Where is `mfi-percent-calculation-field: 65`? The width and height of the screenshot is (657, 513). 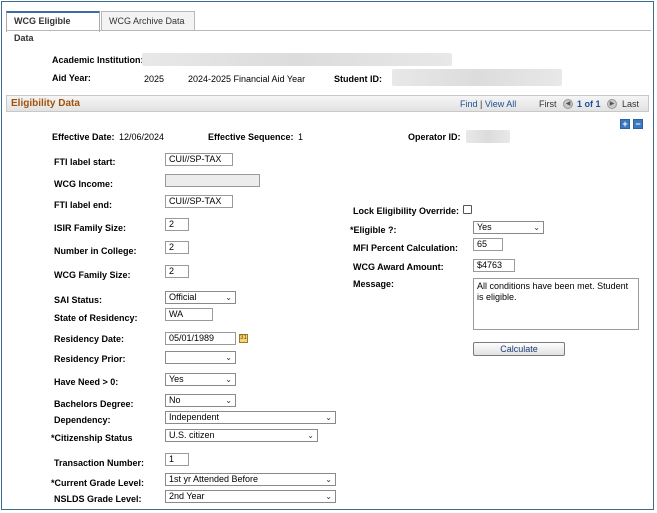
mfi-percent-calculation-field: 65 is located at coordinates (488, 244).